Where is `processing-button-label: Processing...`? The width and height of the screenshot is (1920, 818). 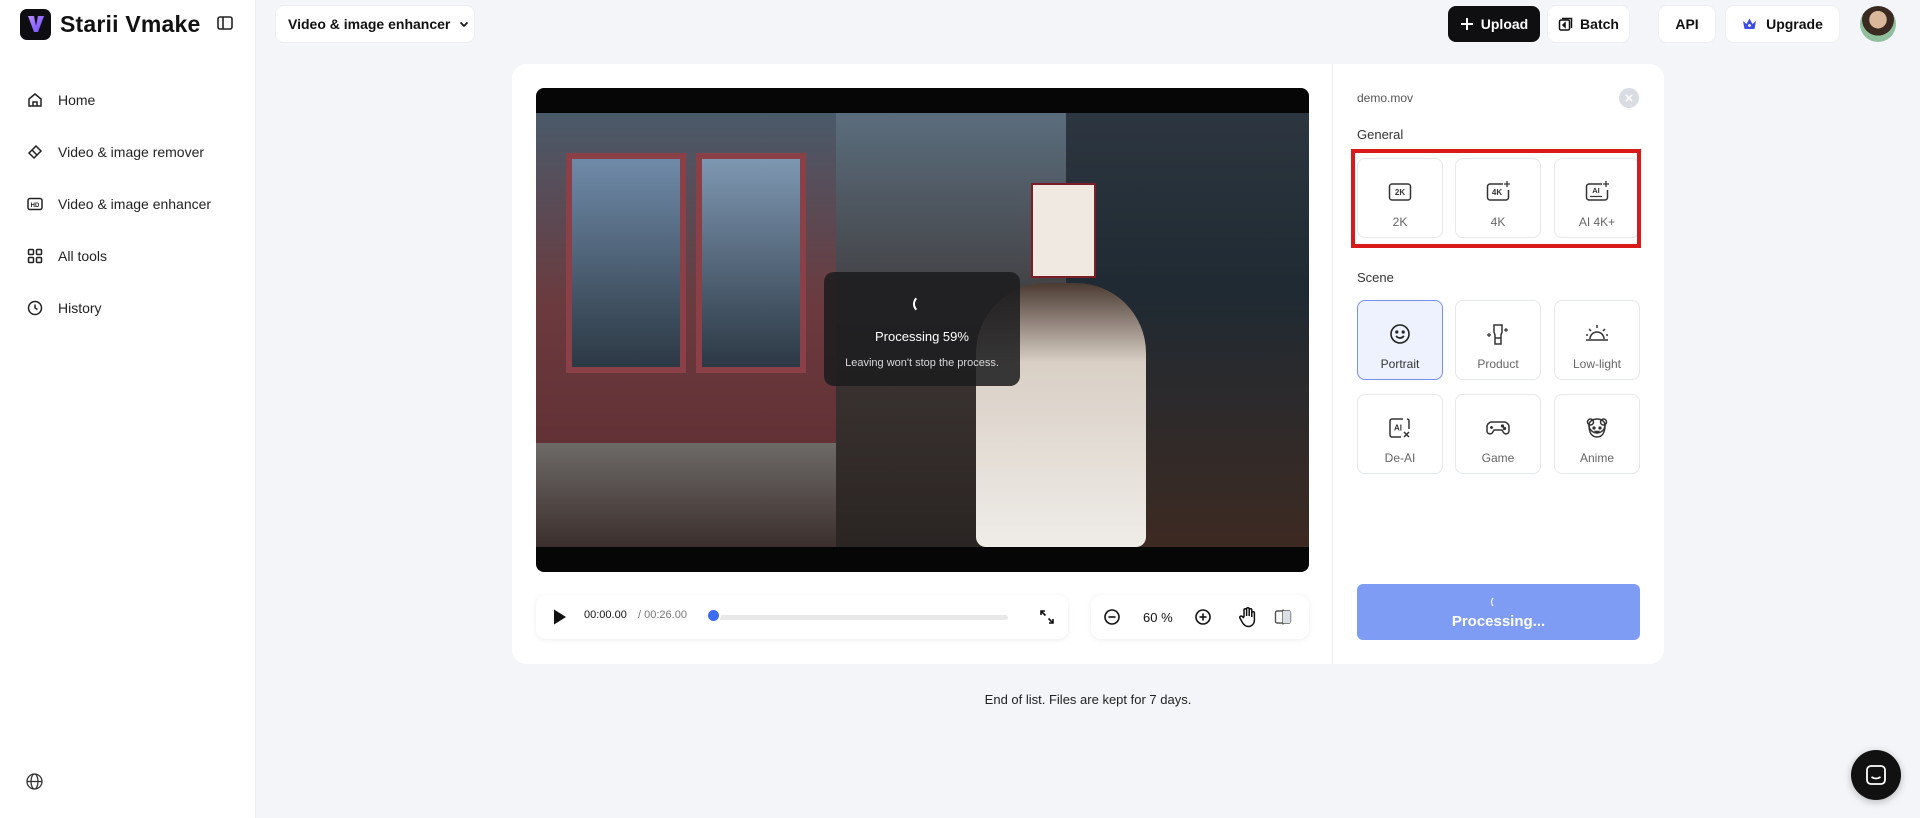 processing-button-label: Processing... is located at coordinates (1498, 621).